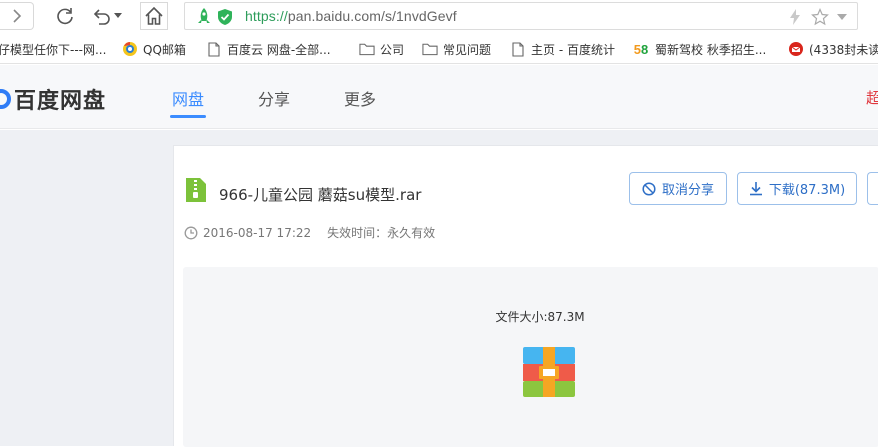 The image size is (878, 447). What do you see at coordinates (225, 17) in the screenshot?
I see `secure-shield-icon` at bounding box center [225, 17].